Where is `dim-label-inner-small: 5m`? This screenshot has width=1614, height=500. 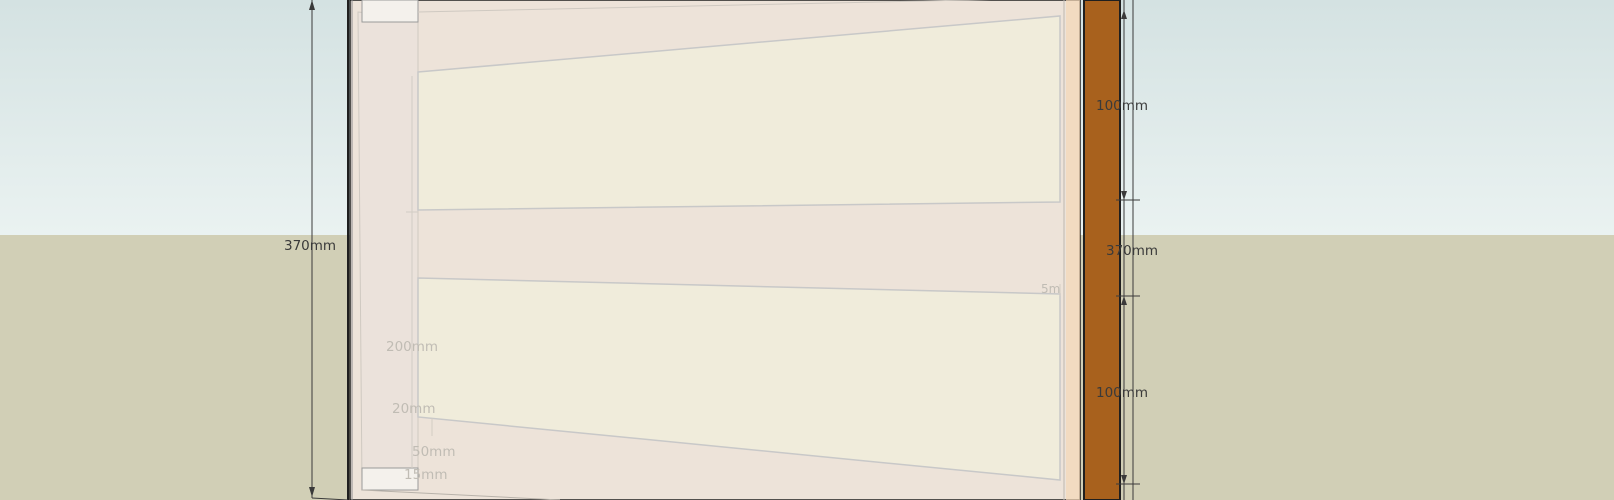
dim-label-inner-small: 5m is located at coordinates (1051, 289).